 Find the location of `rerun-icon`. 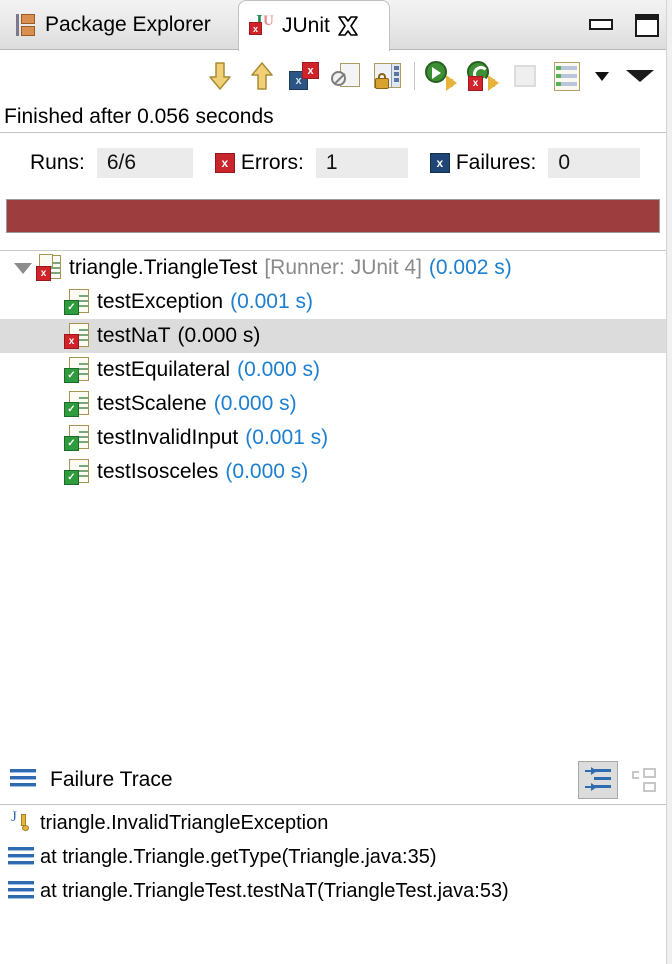

rerun-icon is located at coordinates (441, 76).